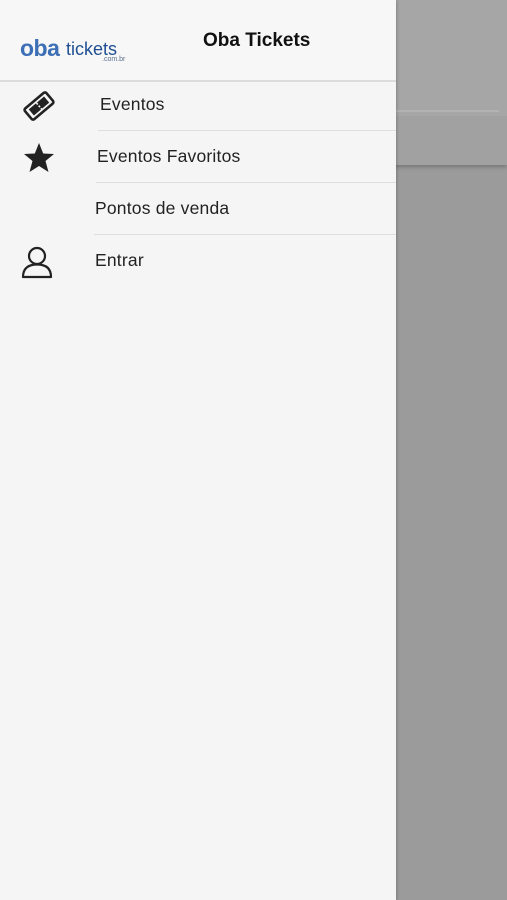 The width and height of the screenshot is (507, 900). I want to click on background-divider, so click(447, 111).